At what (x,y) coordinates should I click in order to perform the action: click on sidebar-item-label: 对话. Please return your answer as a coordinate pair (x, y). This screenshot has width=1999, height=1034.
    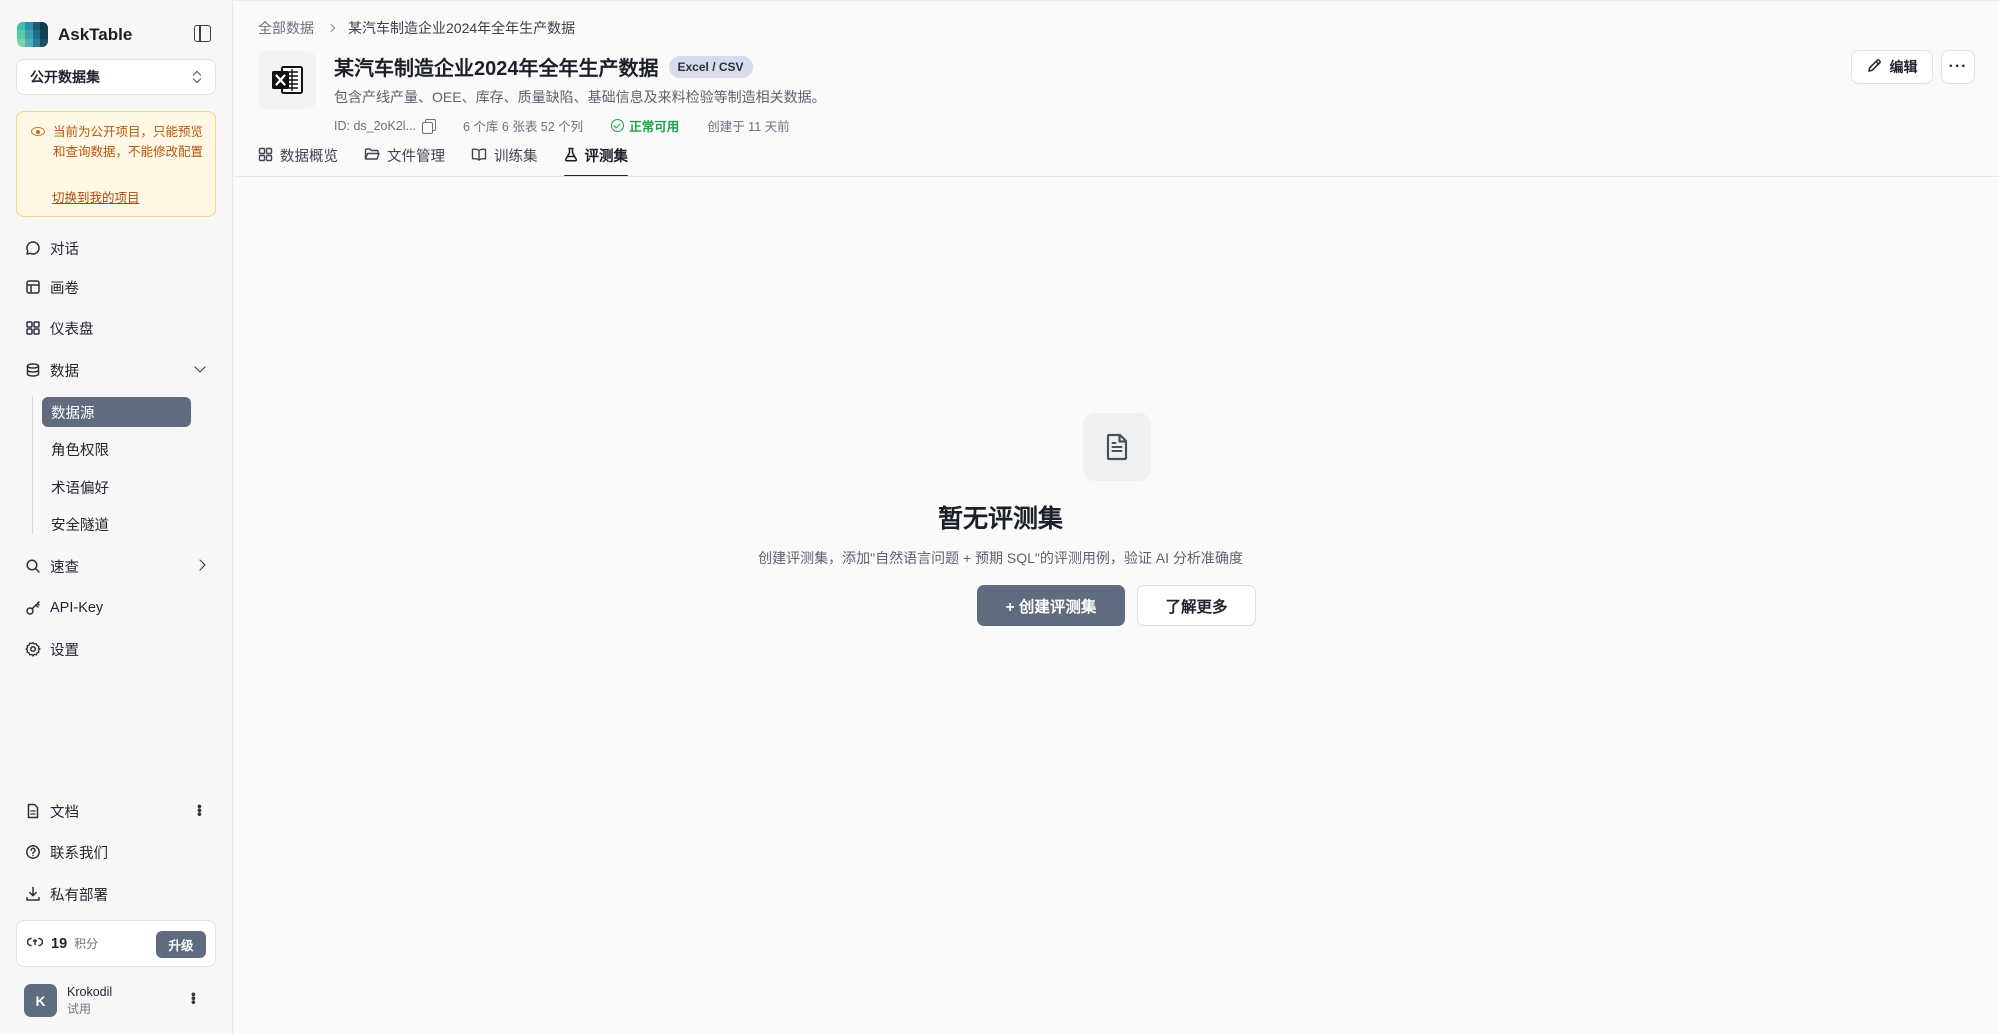
    Looking at the image, I should click on (64, 249).